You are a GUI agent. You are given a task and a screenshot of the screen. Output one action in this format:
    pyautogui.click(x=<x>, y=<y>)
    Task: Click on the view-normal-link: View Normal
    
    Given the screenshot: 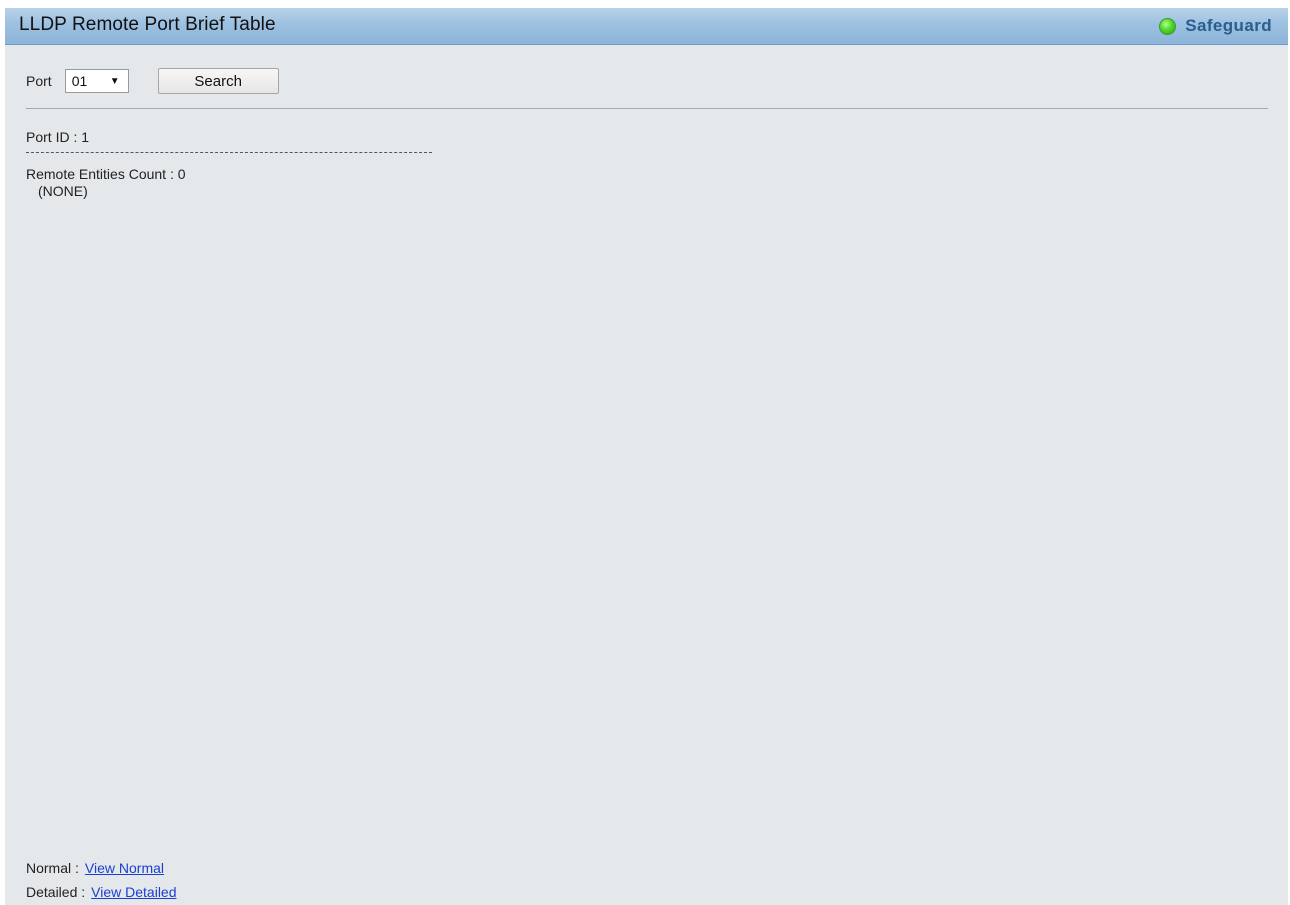 What is the action you would take?
    pyautogui.click(x=124, y=868)
    